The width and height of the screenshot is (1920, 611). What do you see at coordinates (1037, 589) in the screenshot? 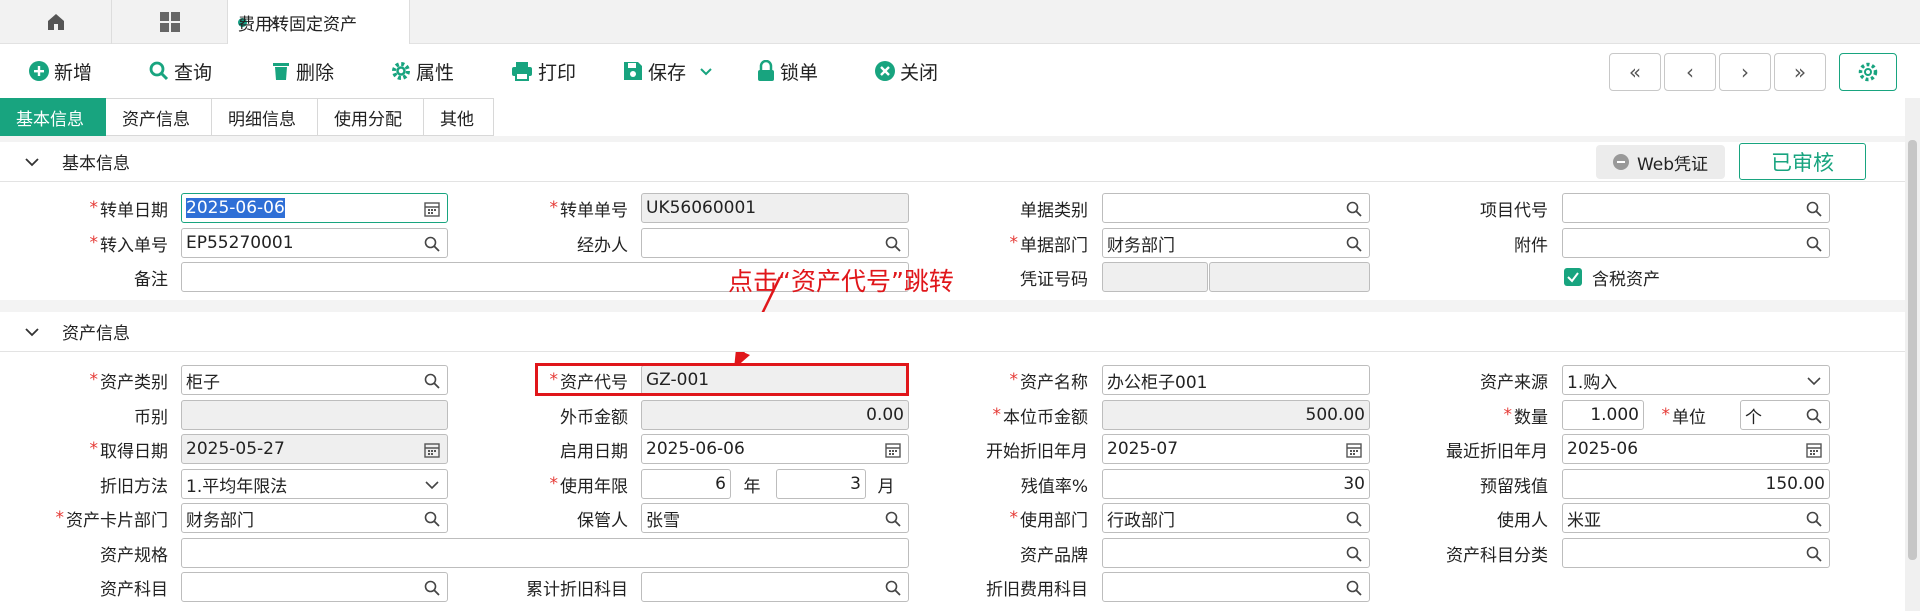
I see `dep-expense-label: 折旧费用科目` at bounding box center [1037, 589].